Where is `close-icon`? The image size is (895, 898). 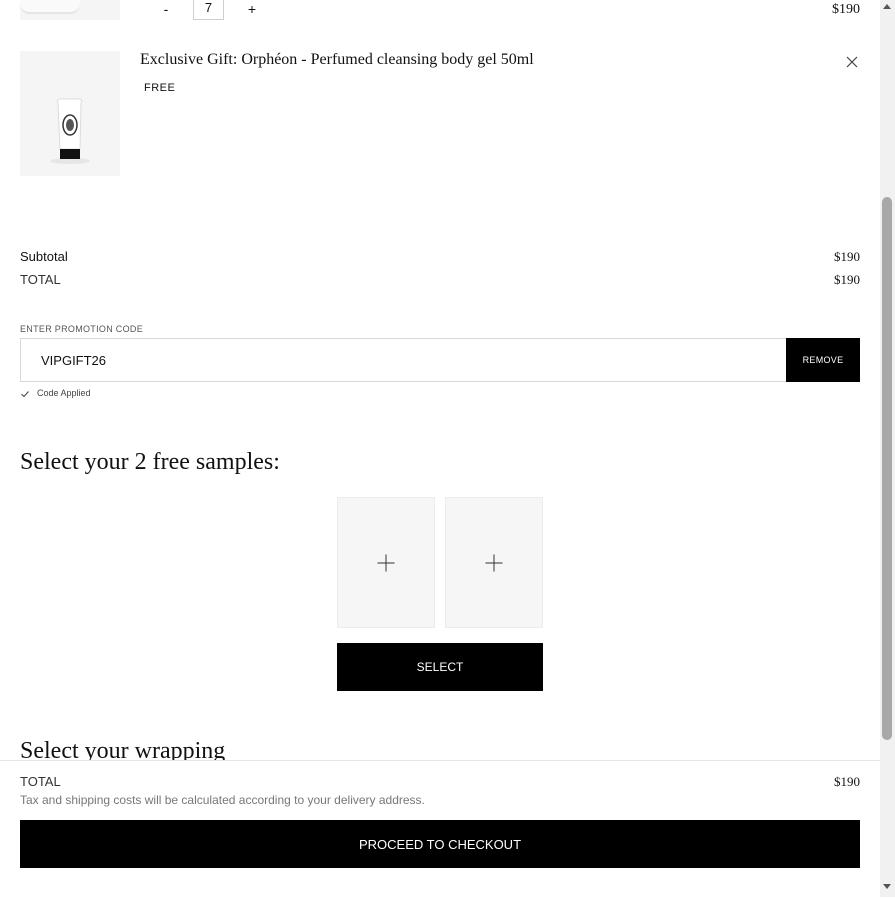 close-icon is located at coordinates (852, 62).